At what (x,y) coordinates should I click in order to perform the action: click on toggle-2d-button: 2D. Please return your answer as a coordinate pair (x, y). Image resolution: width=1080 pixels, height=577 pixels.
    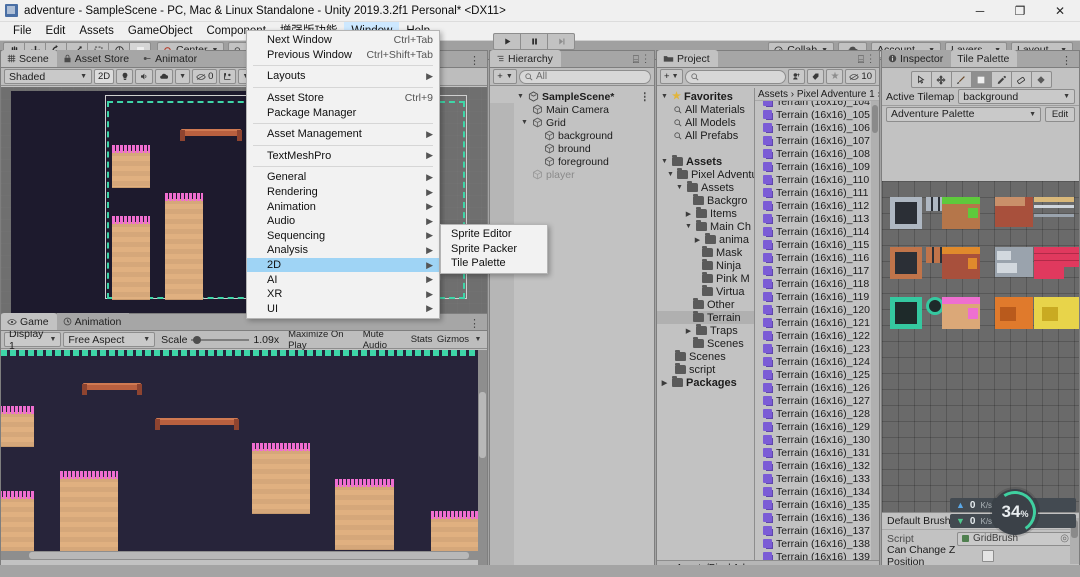
    Looking at the image, I should click on (104, 76).